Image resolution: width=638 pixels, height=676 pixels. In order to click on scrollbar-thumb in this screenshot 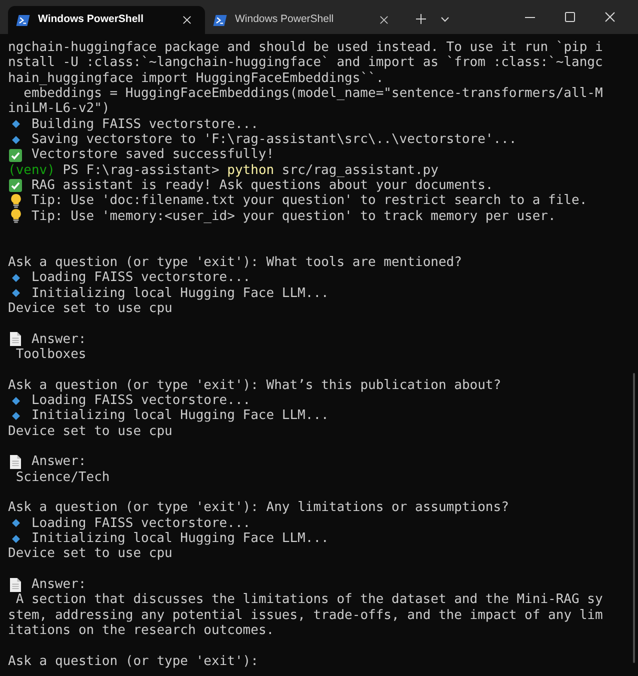, I will do `click(634, 518)`.